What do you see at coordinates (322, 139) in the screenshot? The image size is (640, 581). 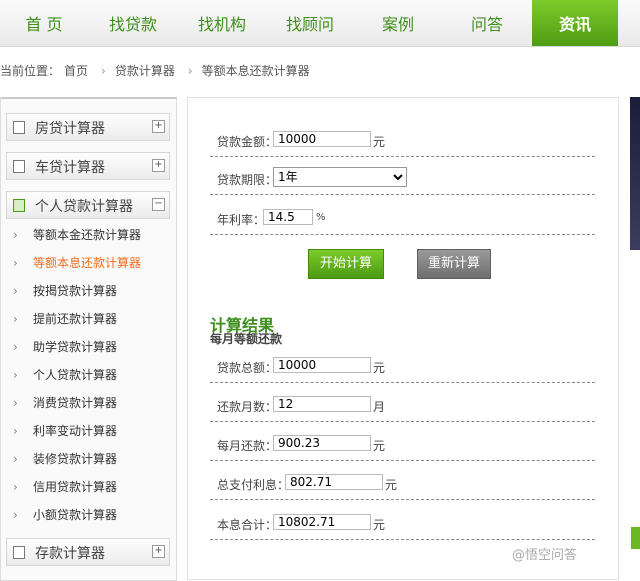 I see `loan-amount-input` at bounding box center [322, 139].